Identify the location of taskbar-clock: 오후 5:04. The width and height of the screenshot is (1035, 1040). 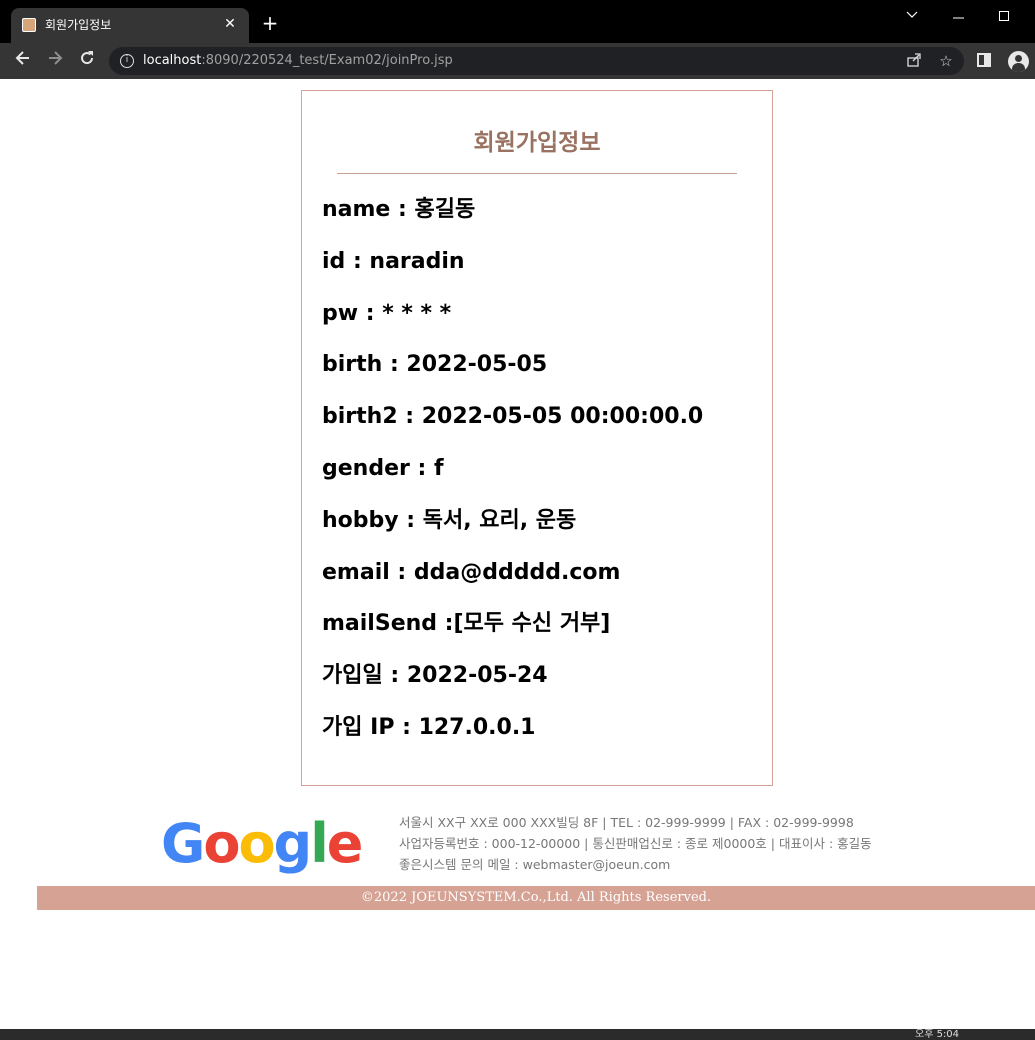
(937, 1034).